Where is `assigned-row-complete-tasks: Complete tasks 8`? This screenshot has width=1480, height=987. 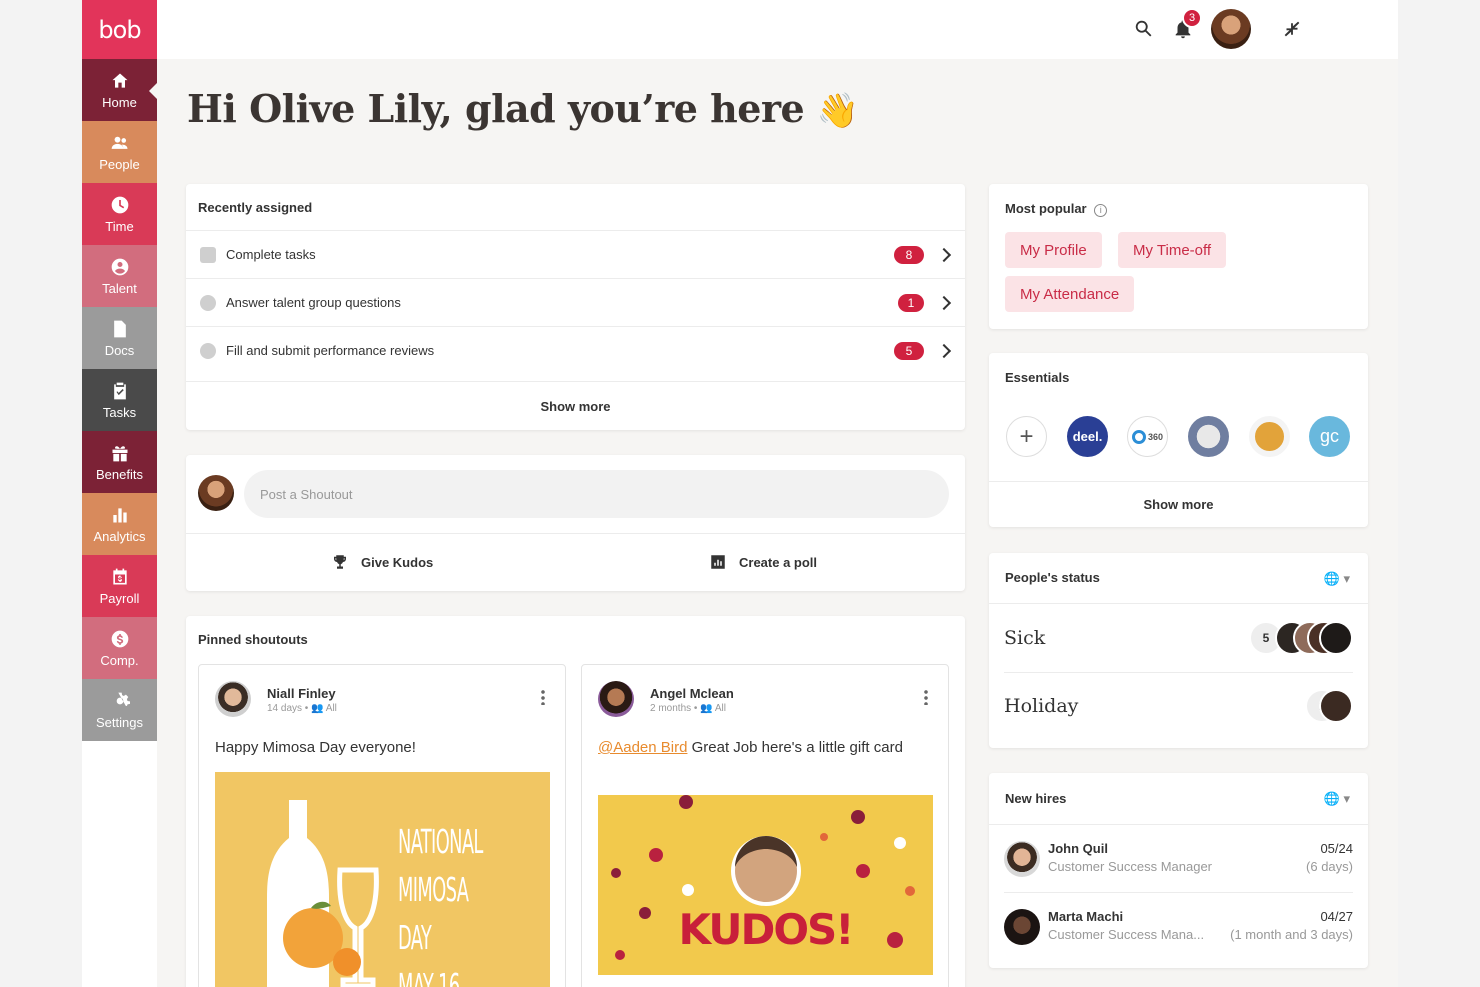 assigned-row-complete-tasks: Complete tasks 8 is located at coordinates (575, 254).